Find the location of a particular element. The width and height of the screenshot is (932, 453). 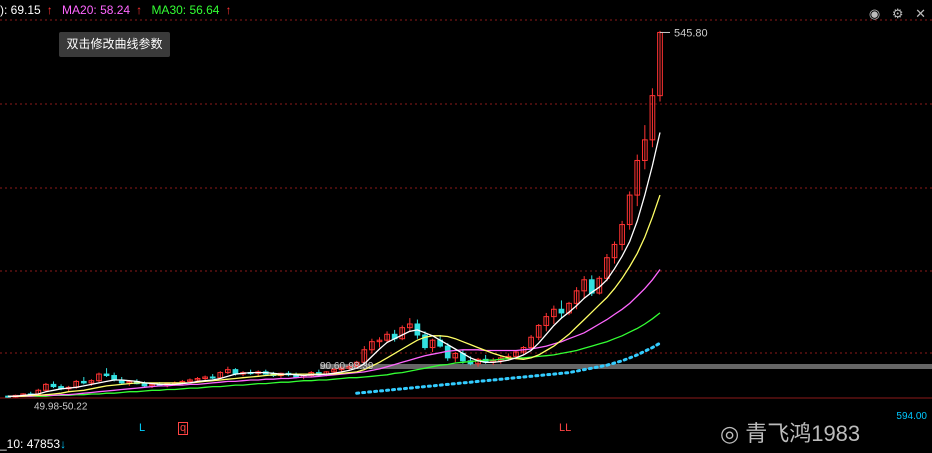

watermark: ◎ 青飞鸿1983 is located at coordinates (790, 432).